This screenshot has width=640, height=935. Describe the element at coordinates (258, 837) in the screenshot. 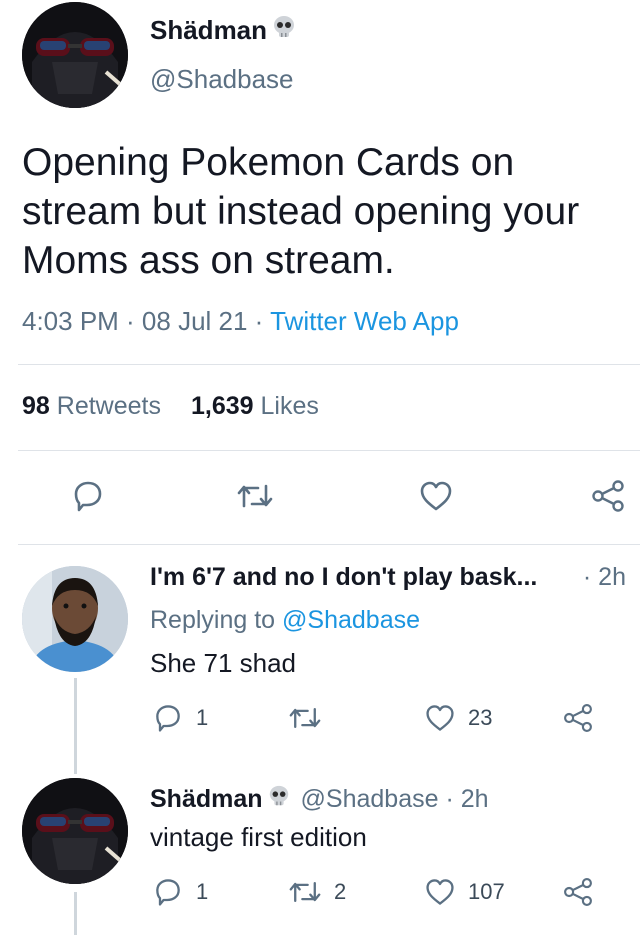

I see `reply2-text: vintage first edition` at that location.